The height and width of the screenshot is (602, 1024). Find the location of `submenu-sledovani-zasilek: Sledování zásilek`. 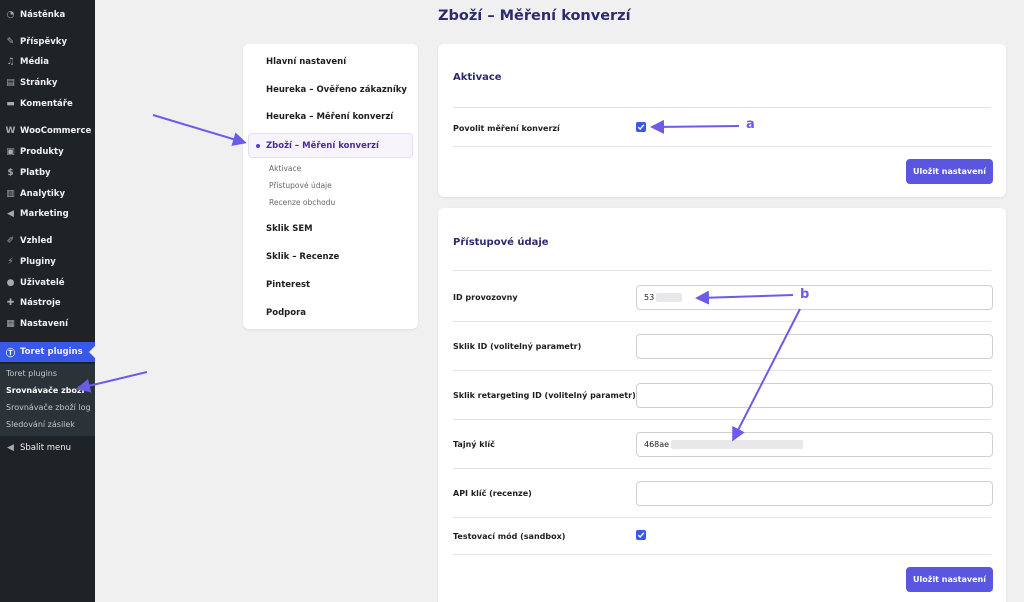

submenu-sledovani-zasilek: Sledování zásilek is located at coordinates (40, 424).